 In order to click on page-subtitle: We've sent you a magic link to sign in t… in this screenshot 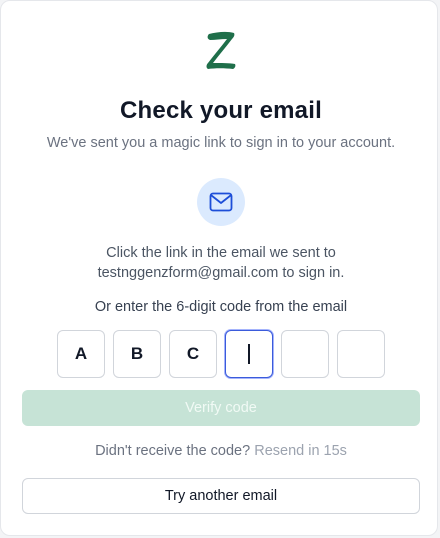, I will do `click(221, 143)`.